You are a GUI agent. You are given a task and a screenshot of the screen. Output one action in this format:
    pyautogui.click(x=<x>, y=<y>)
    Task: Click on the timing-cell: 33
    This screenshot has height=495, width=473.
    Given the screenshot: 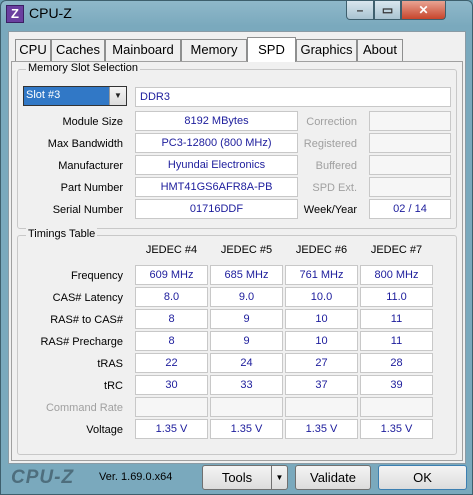 What is the action you would take?
    pyautogui.click(x=246, y=385)
    